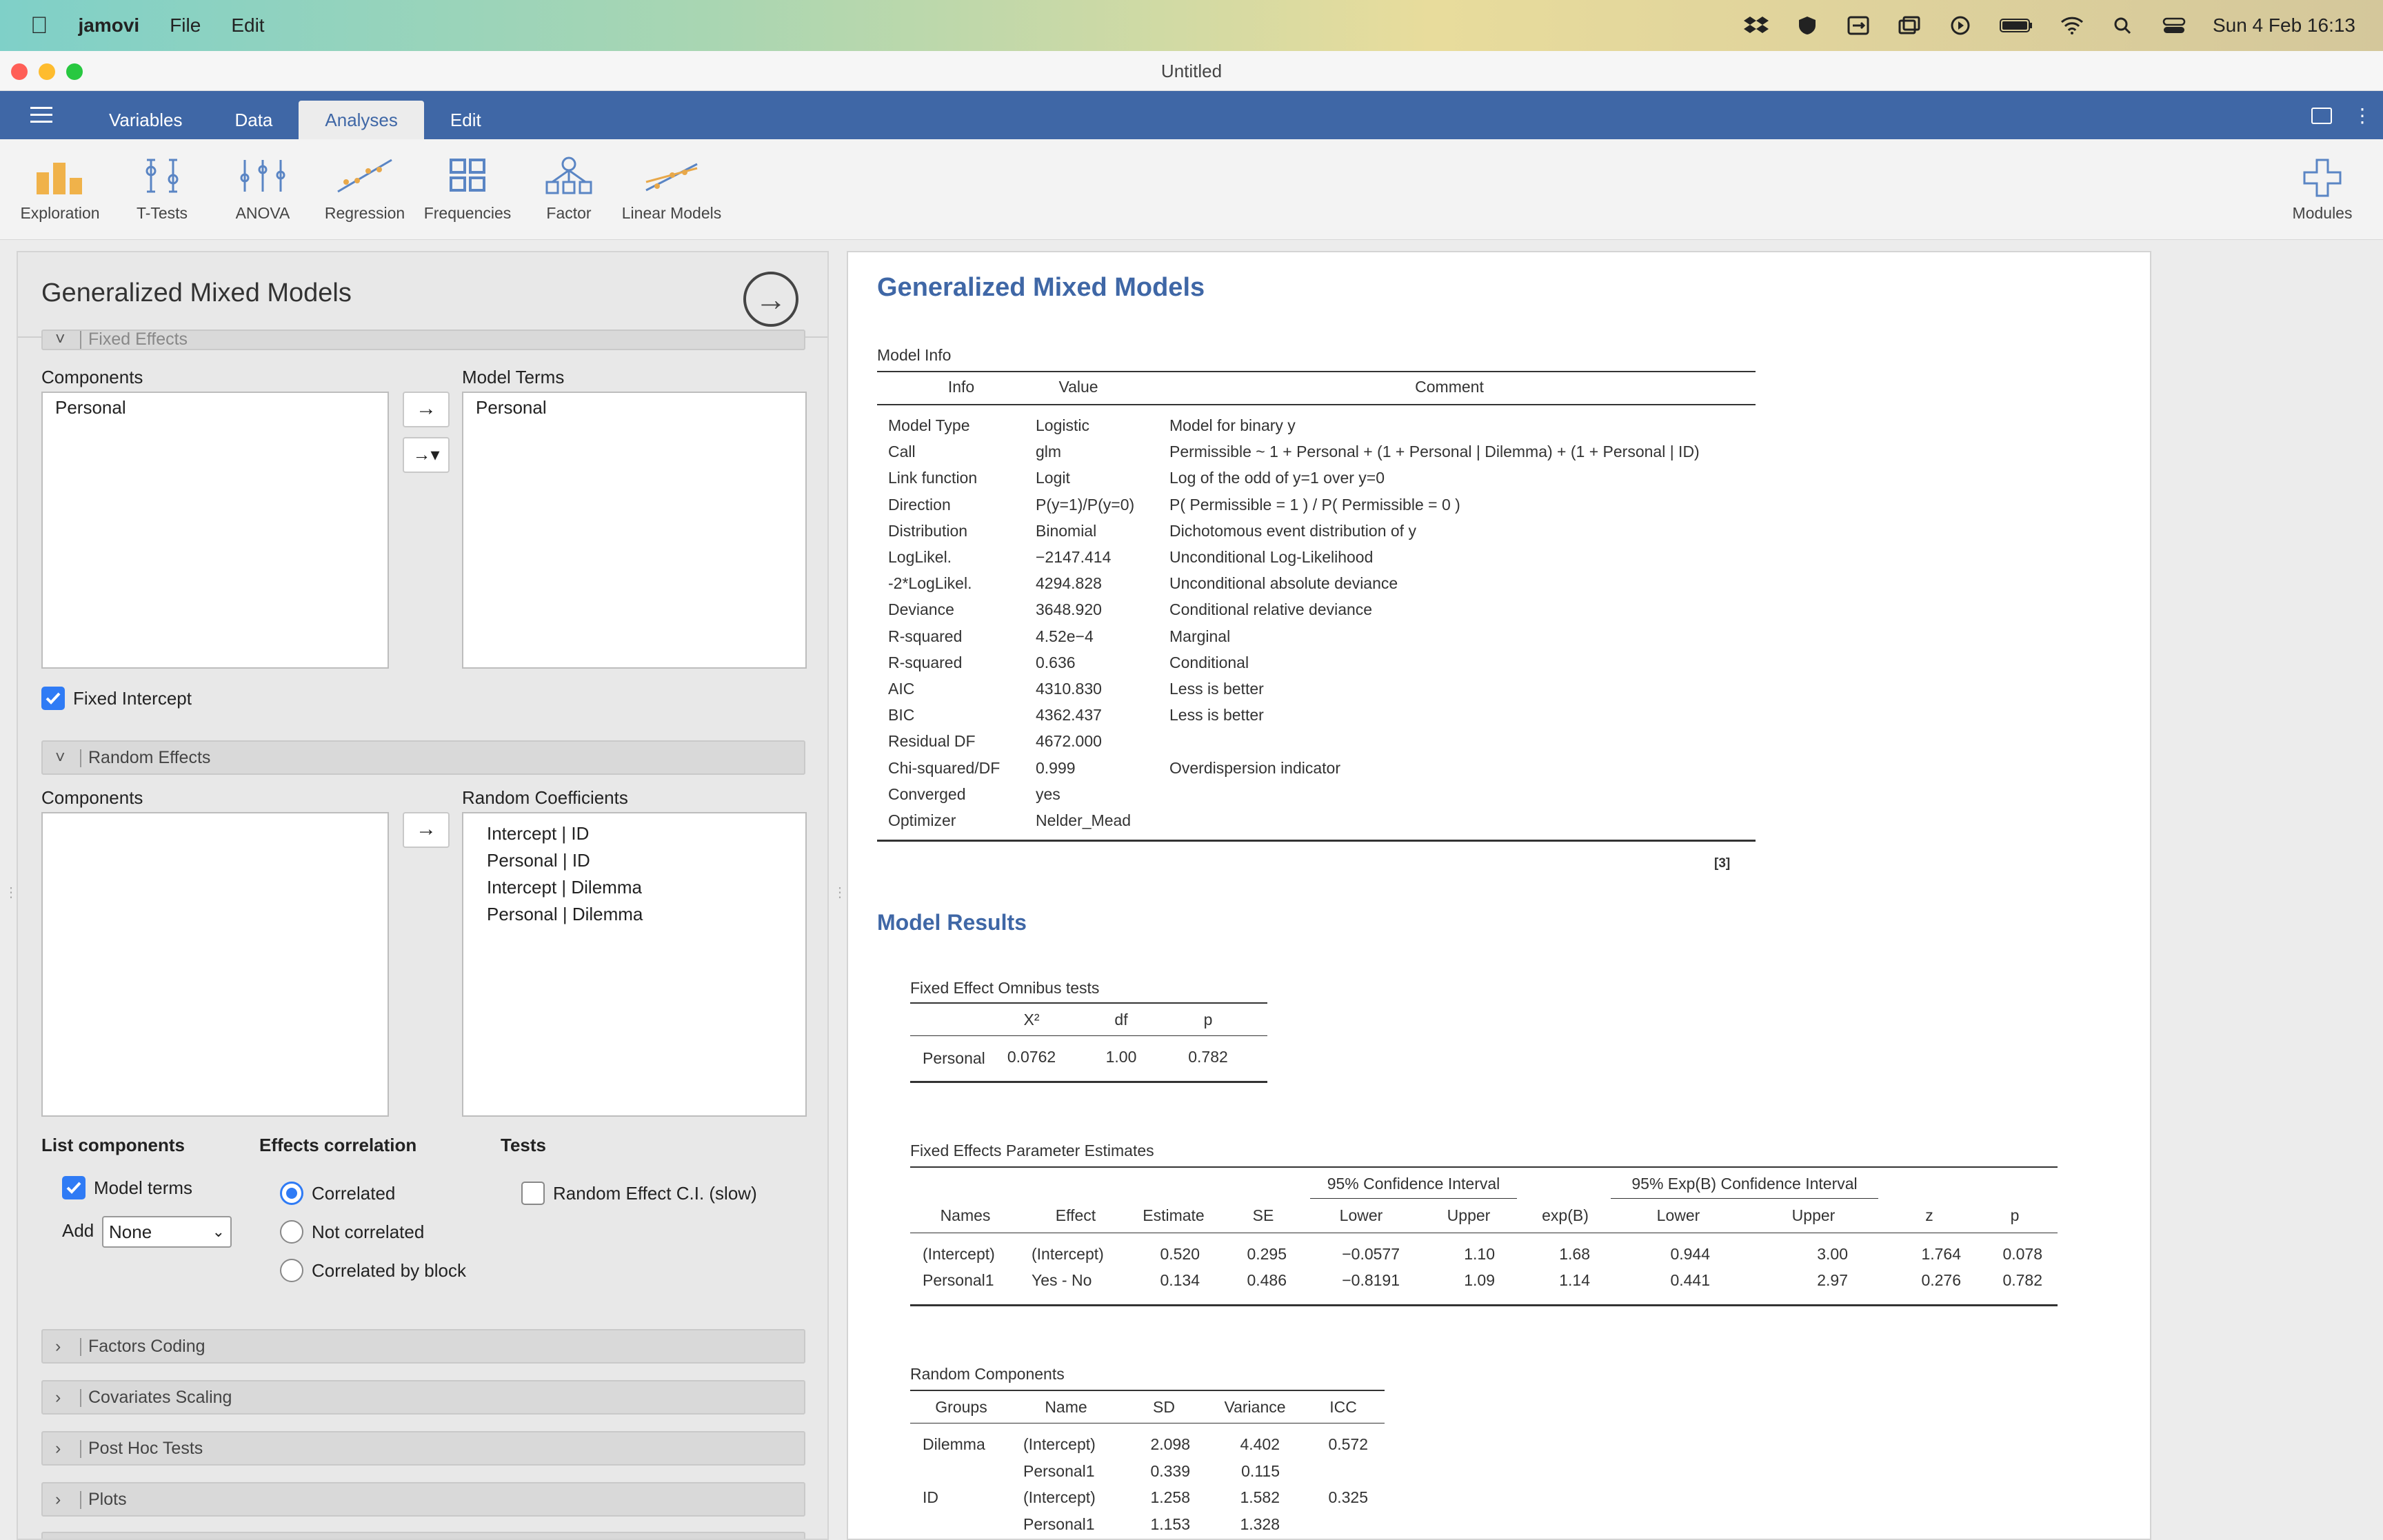 The width and height of the screenshot is (2383, 1540). I want to click on main-nav: Variables Data Analyses Edit ⋮, so click(1191, 115).